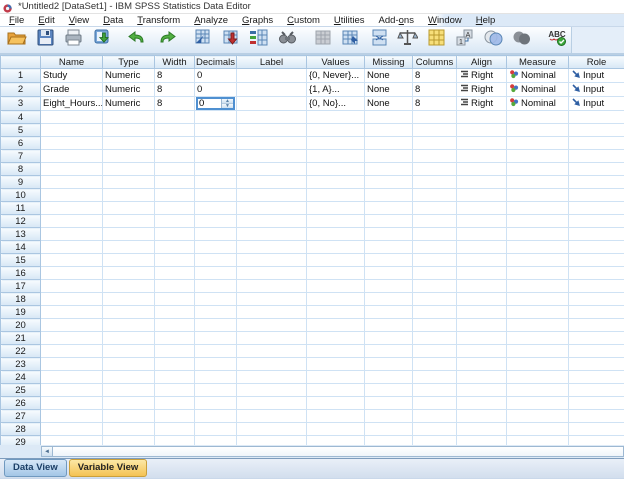 The width and height of the screenshot is (624, 479). I want to click on goto-case-button, so click(202, 40).